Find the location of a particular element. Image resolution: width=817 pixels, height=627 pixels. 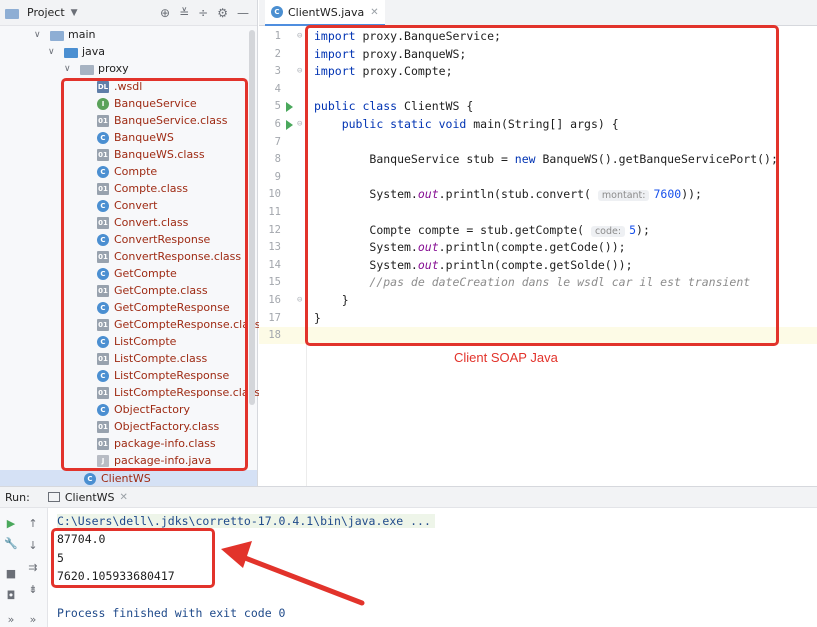

annotation-label: Client SOAP Java is located at coordinates (506, 357).